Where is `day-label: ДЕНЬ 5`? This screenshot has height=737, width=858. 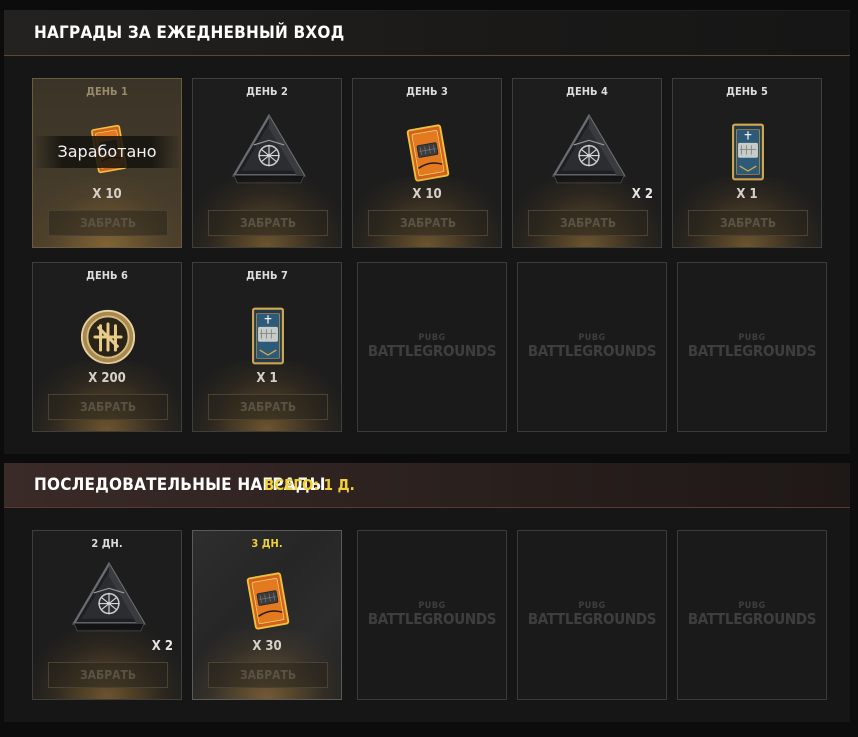 day-label: ДЕНЬ 5 is located at coordinates (747, 91).